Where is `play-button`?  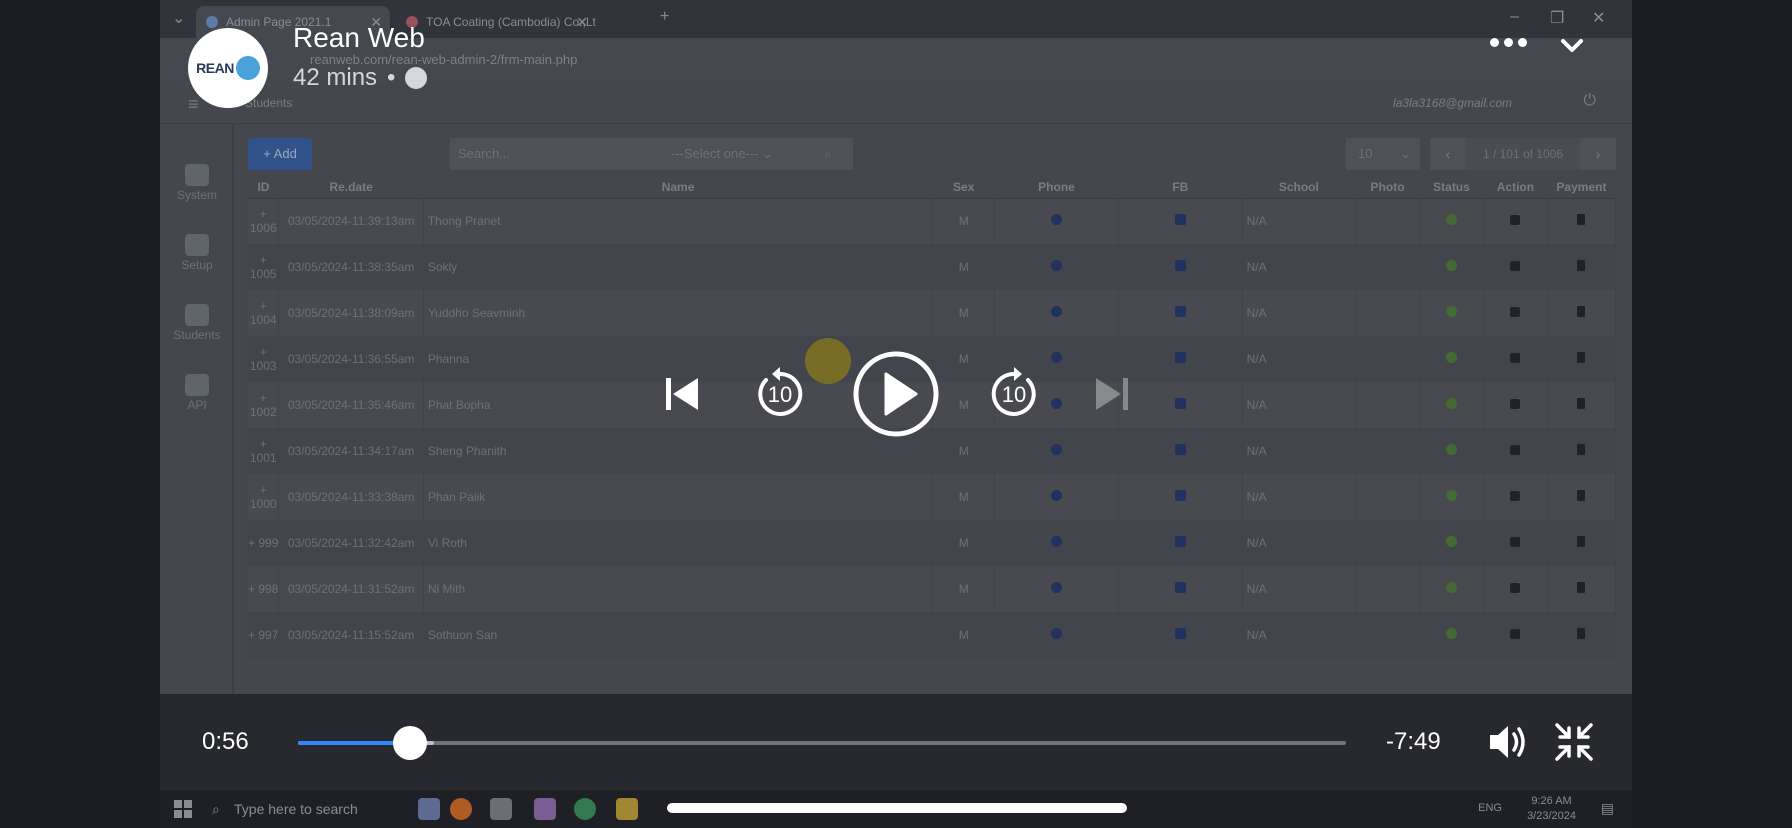
play-button is located at coordinates (896, 394).